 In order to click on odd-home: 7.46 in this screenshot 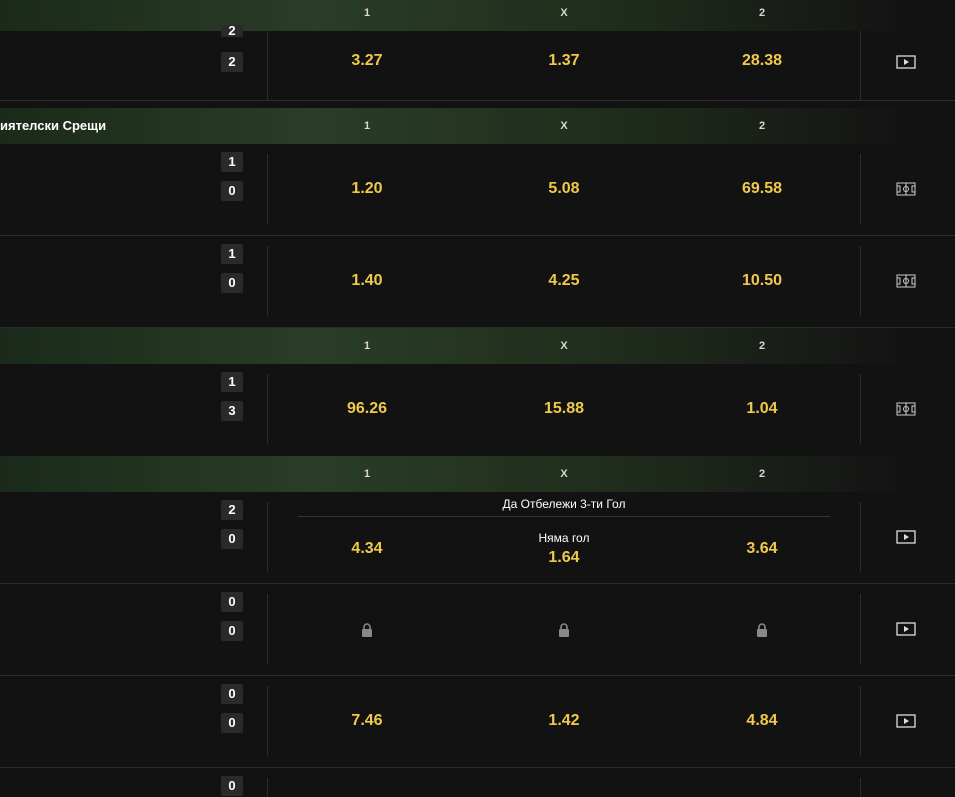, I will do `click(367, 721)`.